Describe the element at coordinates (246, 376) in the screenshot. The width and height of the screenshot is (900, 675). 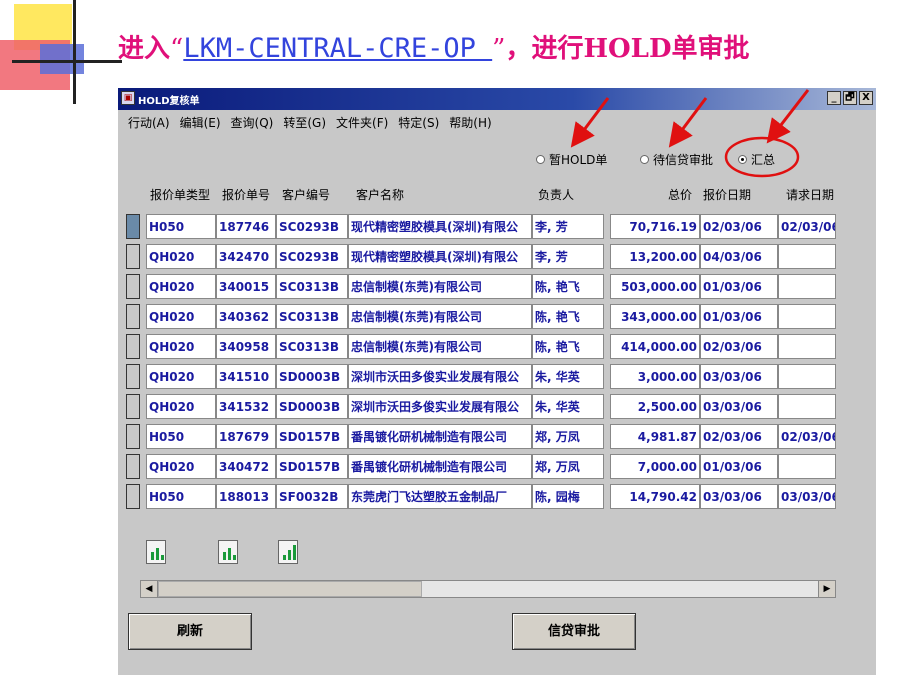
I see `cell-quote-no: 341510` at that location.